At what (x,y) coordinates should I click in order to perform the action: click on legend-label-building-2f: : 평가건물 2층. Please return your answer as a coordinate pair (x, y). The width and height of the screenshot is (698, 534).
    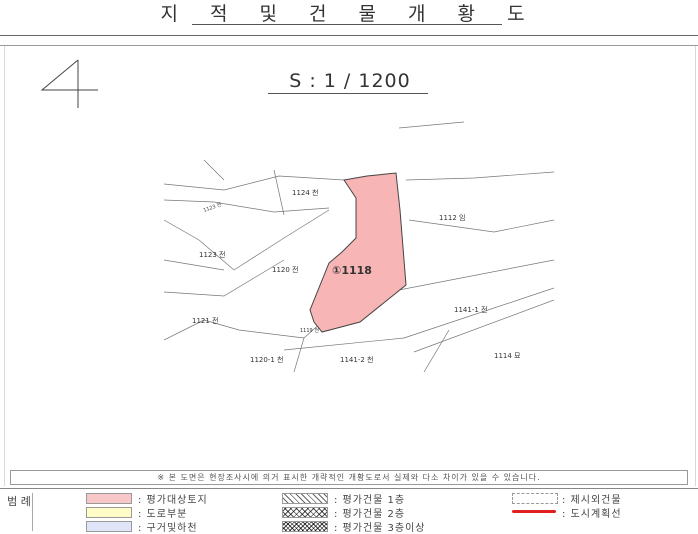
    Looking at the image, I should click on (370, 514).